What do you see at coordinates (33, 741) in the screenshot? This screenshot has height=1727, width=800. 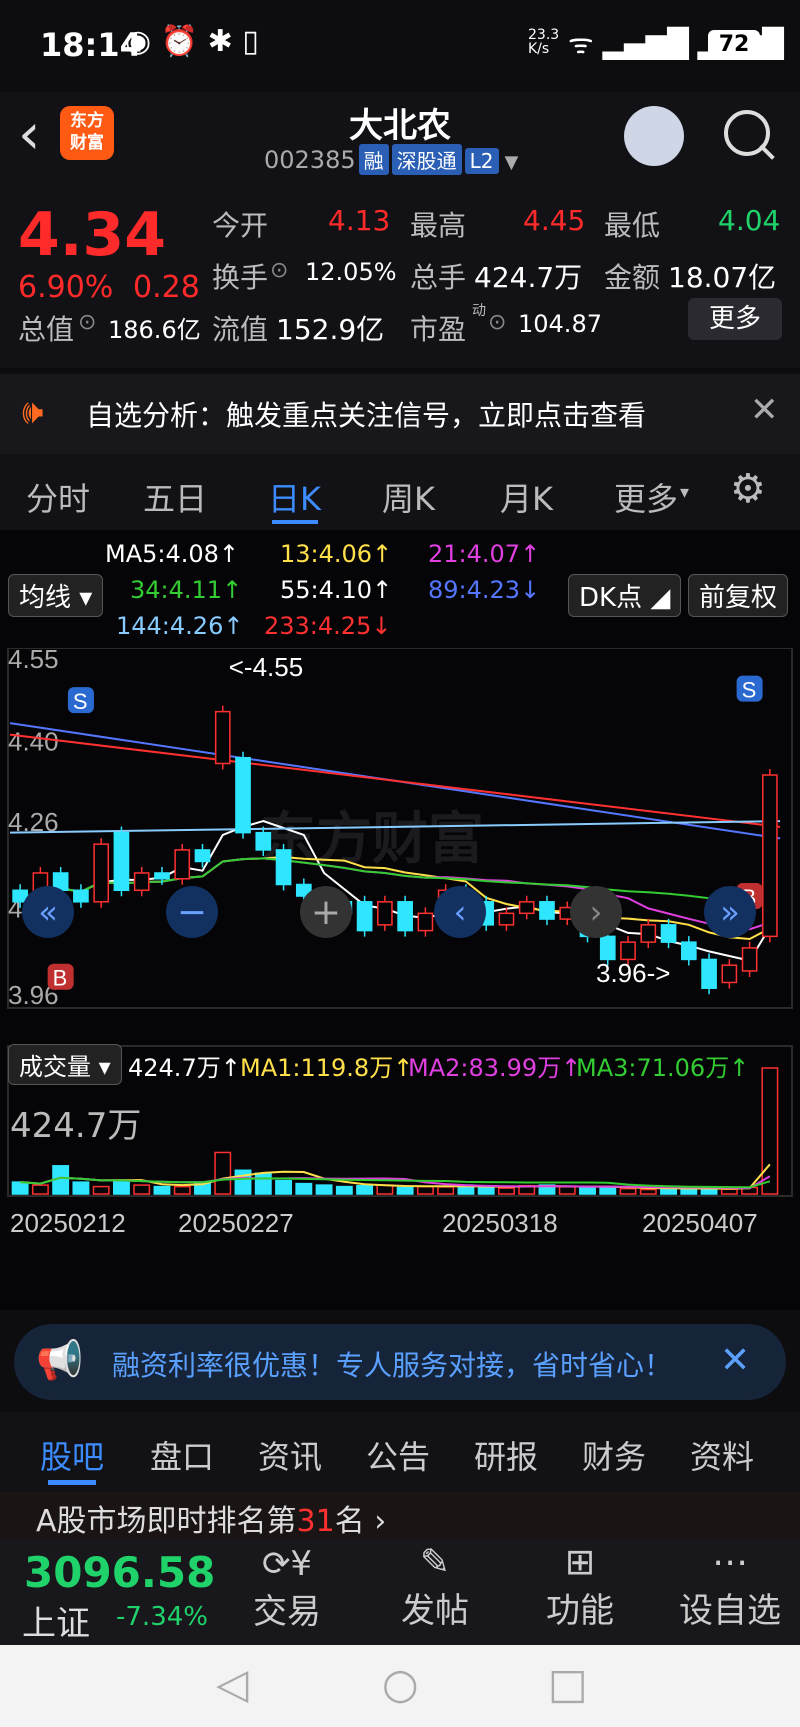 I see `price-axis-label: 4.40` at bounding box center [33, 741].